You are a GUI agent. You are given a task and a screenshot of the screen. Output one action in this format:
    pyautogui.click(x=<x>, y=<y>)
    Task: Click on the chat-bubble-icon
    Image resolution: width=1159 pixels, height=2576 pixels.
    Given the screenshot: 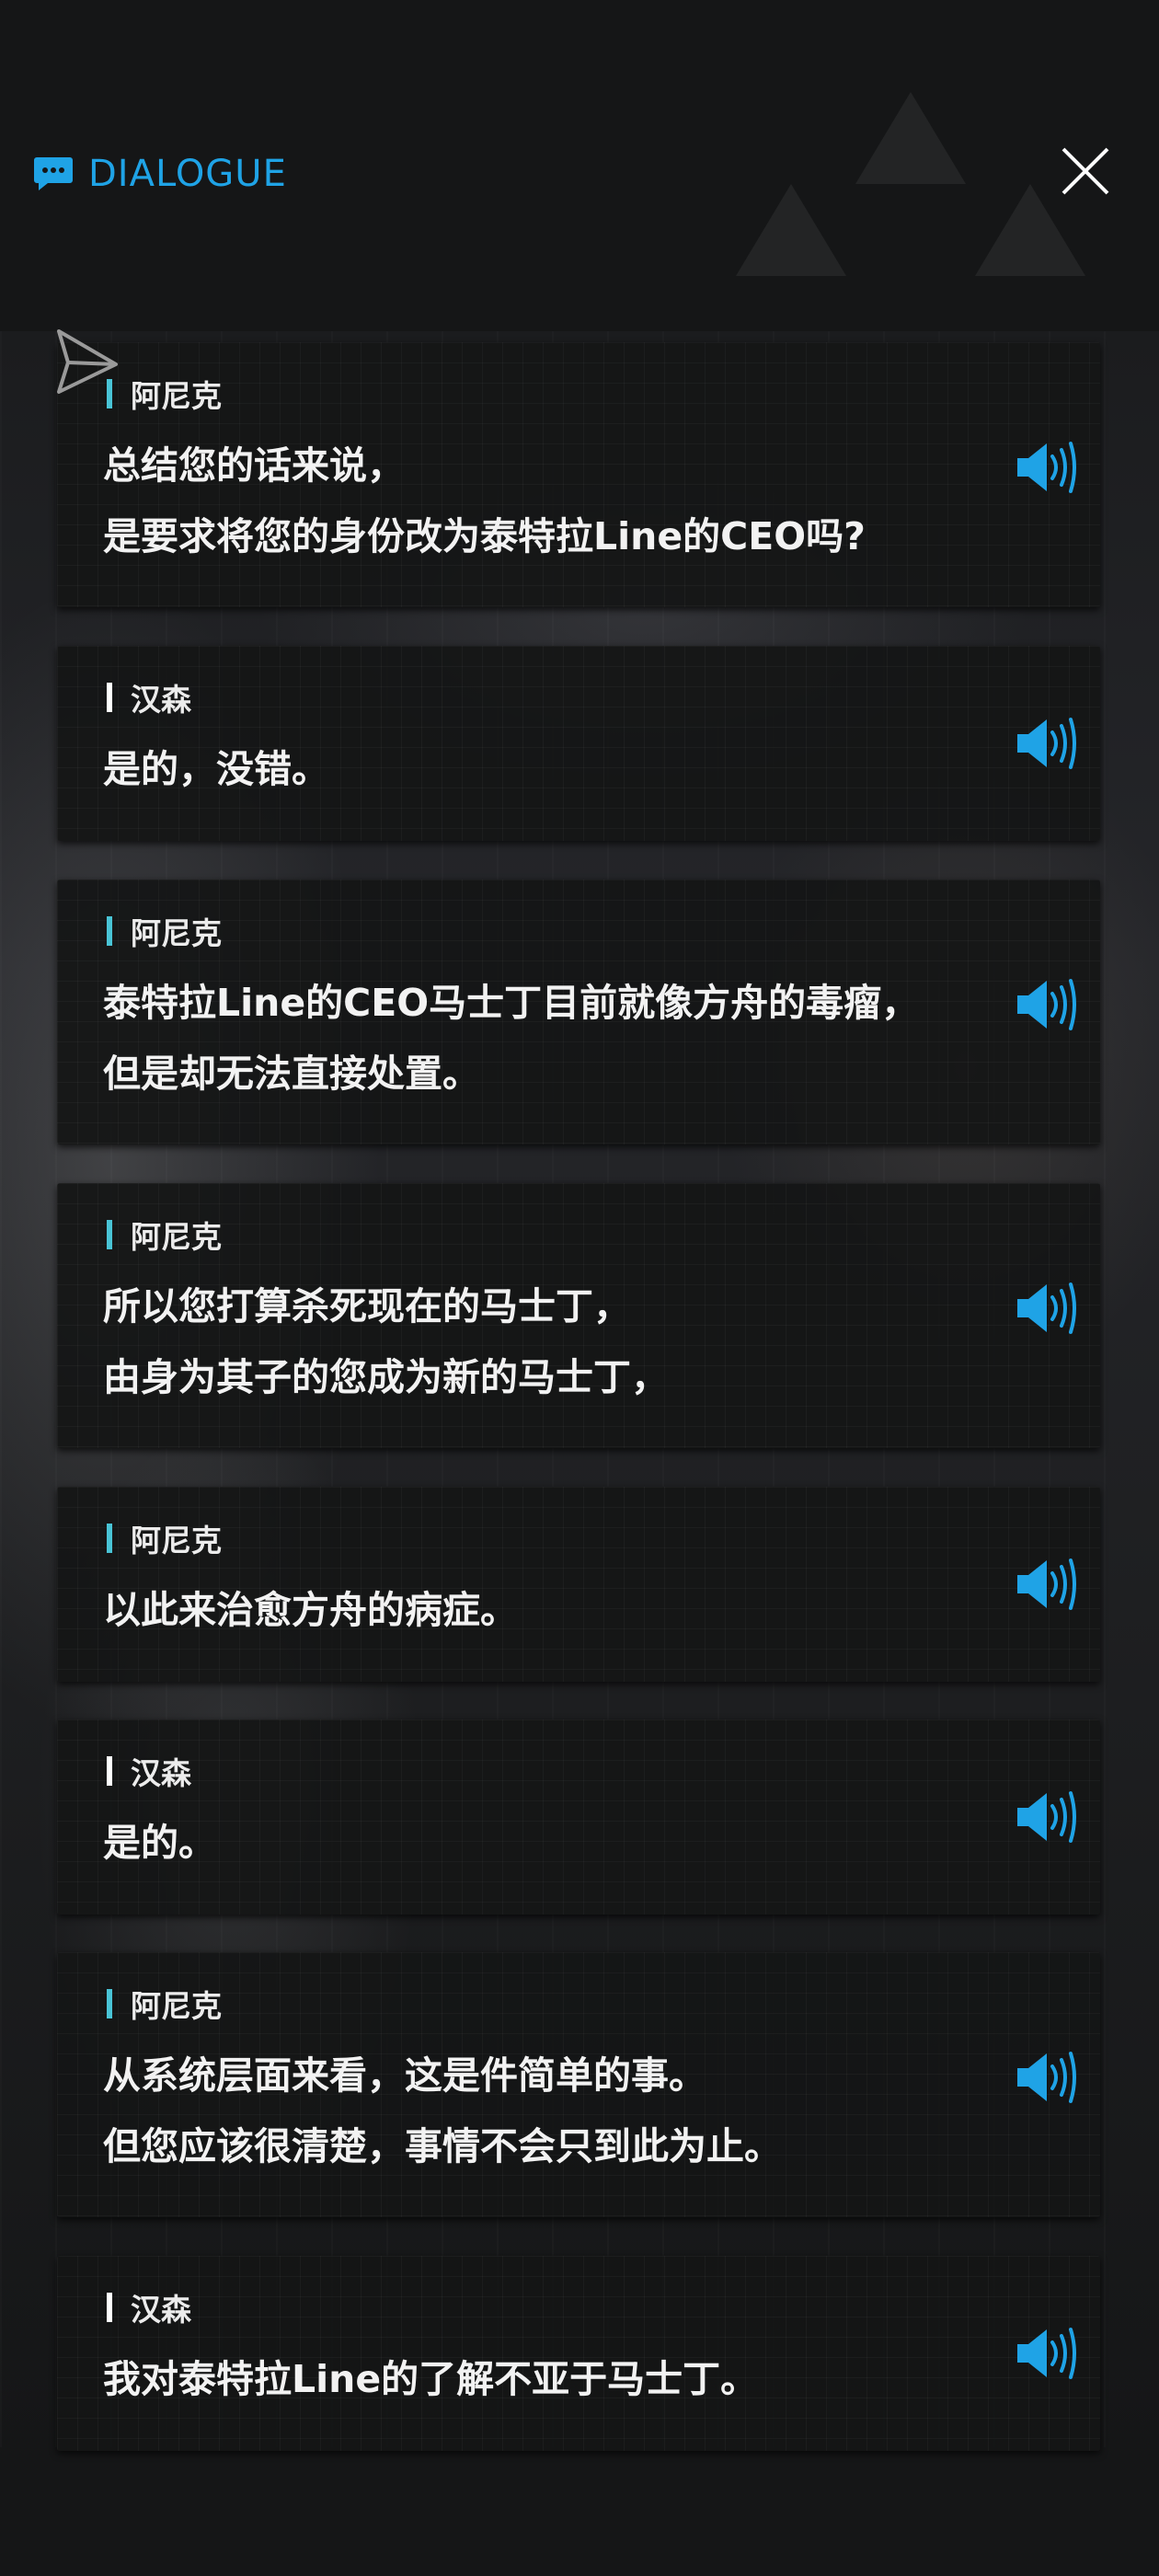 What is the action you would take?
    pyautogui.click(x=53, y=173)
    